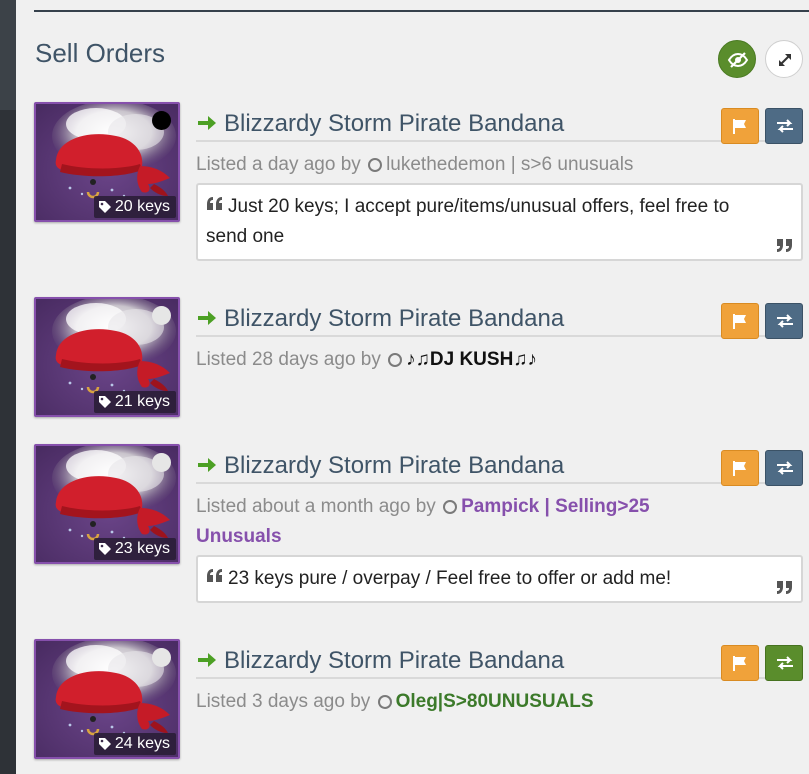 This screenshot has width=809, height=774. I want to click on eye-slash-icon, so click(738, 60).